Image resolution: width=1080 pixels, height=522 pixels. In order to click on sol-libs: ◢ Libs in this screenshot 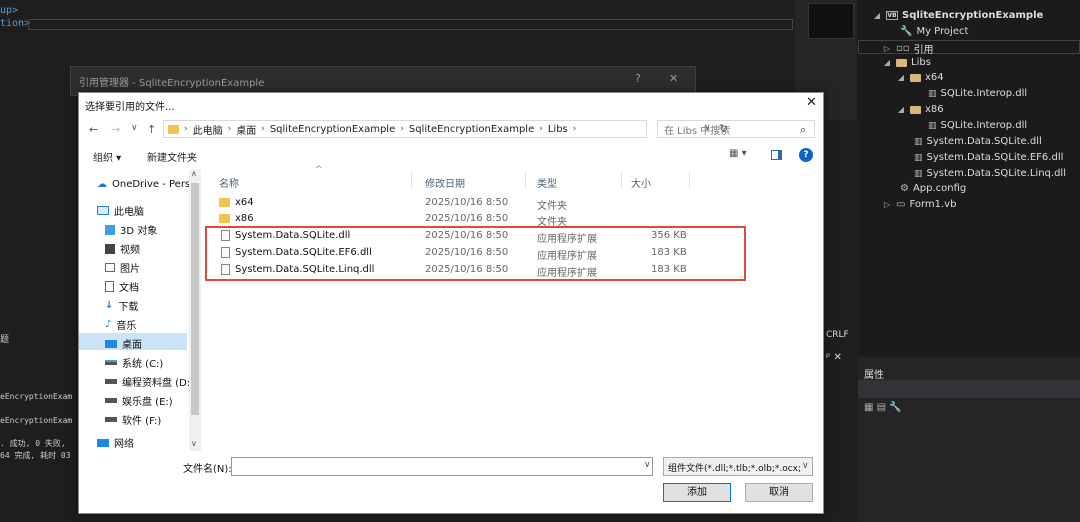, I will do `click(906, 62)`.